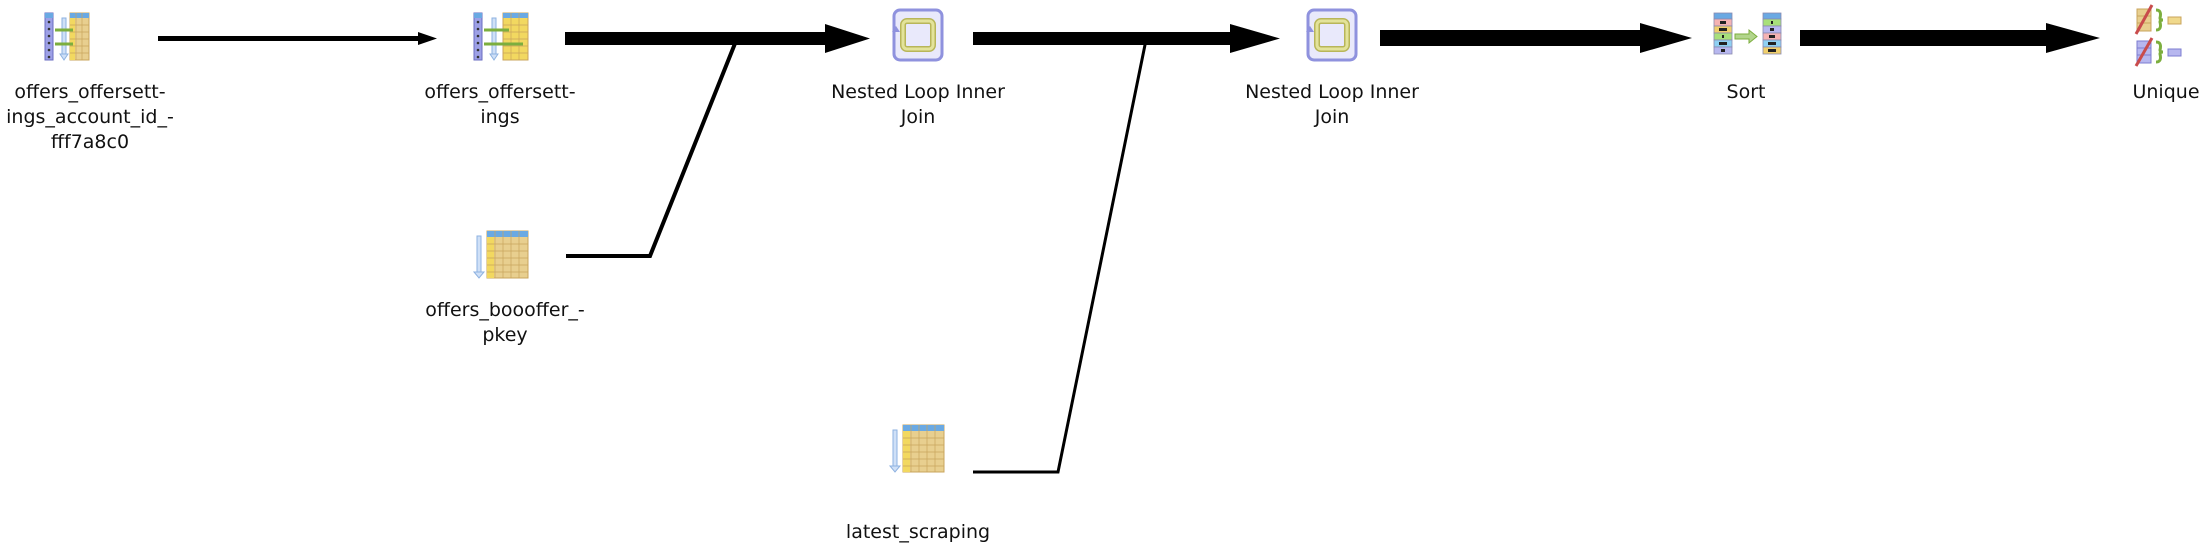 The width and height of the screenshot is (2204, 552). I want to click on node-label: Sort, so click(1746, 92).